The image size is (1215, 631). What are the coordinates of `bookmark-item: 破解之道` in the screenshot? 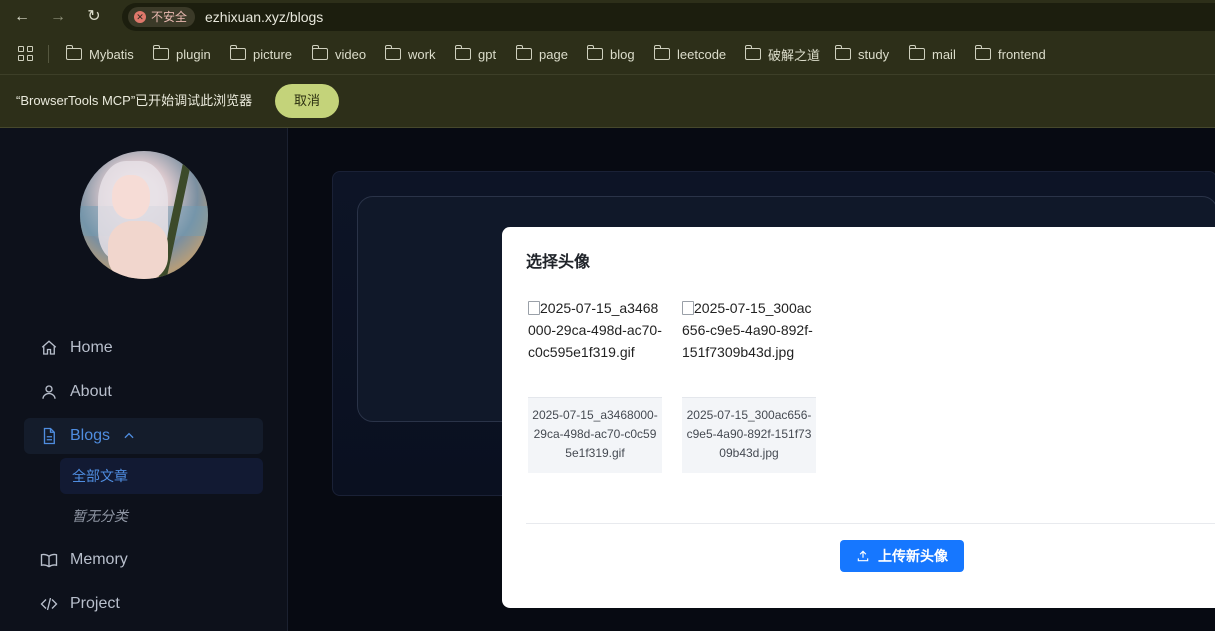 It's located at (782, 54).